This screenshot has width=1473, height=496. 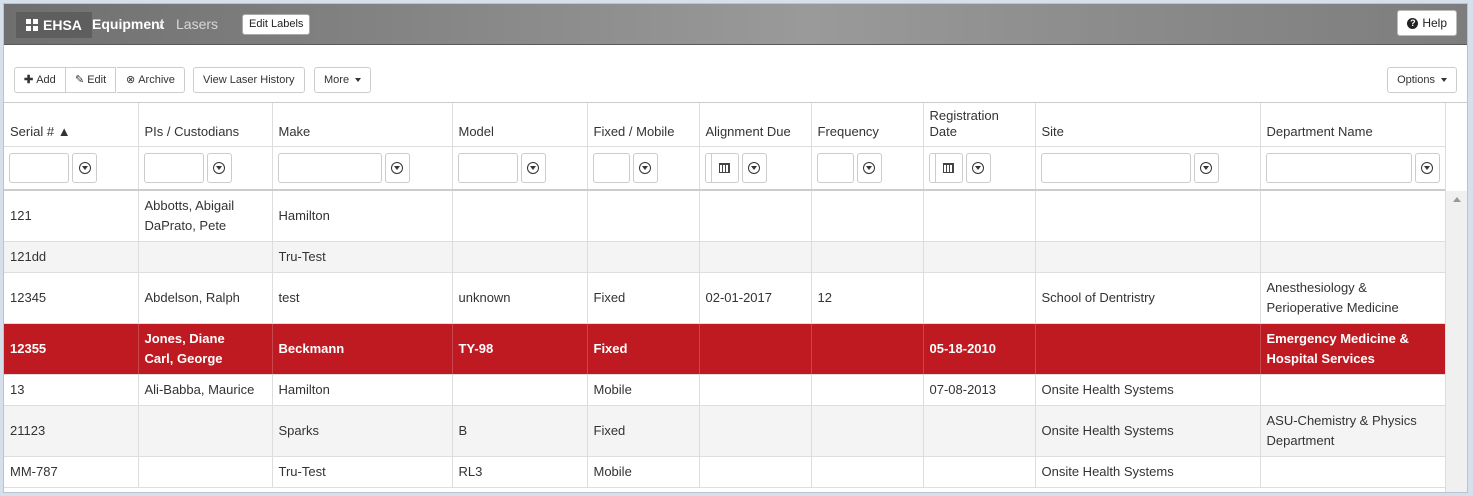 I want to click on model-filter-button, so click(x=533, y=167).